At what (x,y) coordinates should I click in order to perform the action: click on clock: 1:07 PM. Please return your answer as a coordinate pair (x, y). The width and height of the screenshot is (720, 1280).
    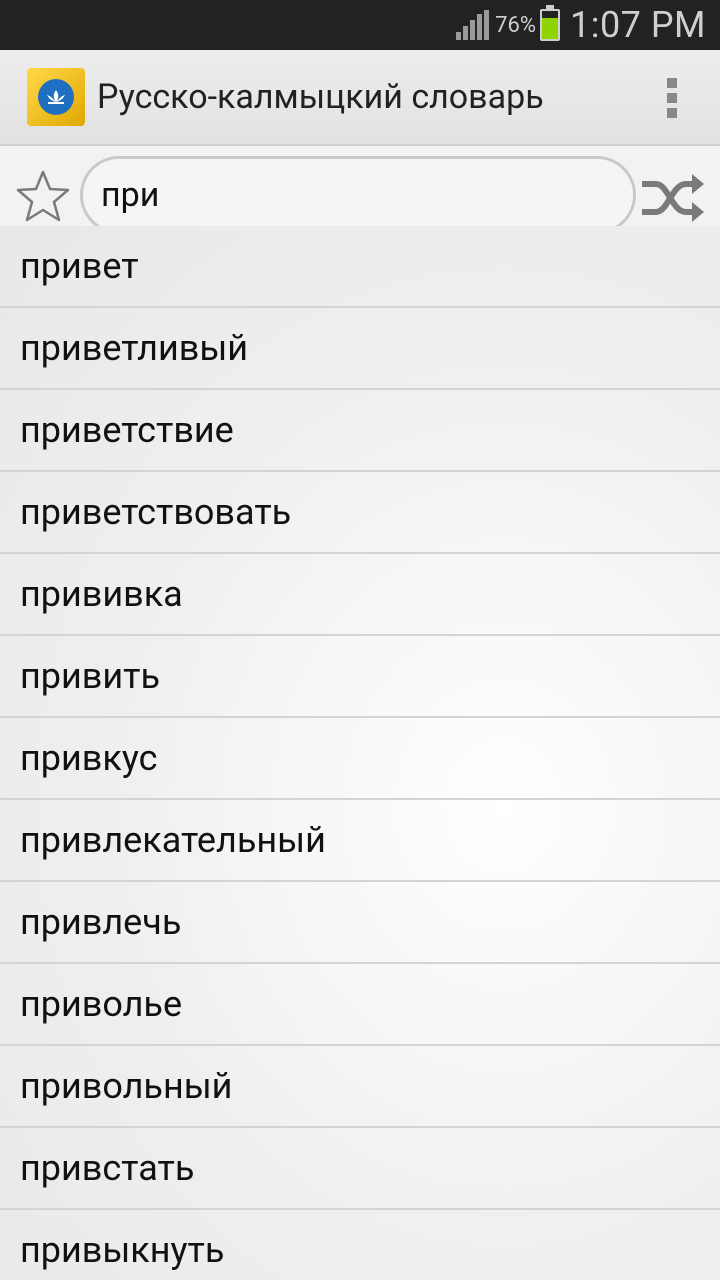
    Looking at the image, I should click on (638, 25).